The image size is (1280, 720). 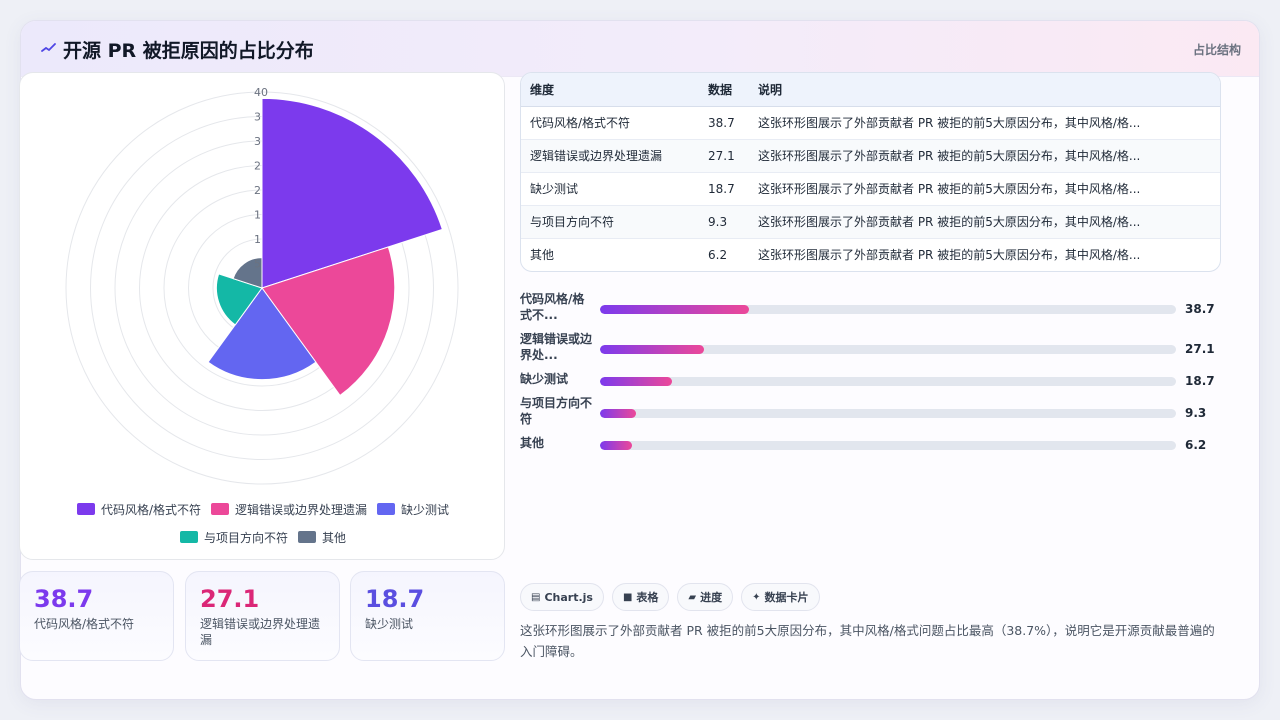 What do you see at coordinates (610, 222) in the screenshot?
I see `table-cell: 与项目方向不符` at bounding box center [610, 222].